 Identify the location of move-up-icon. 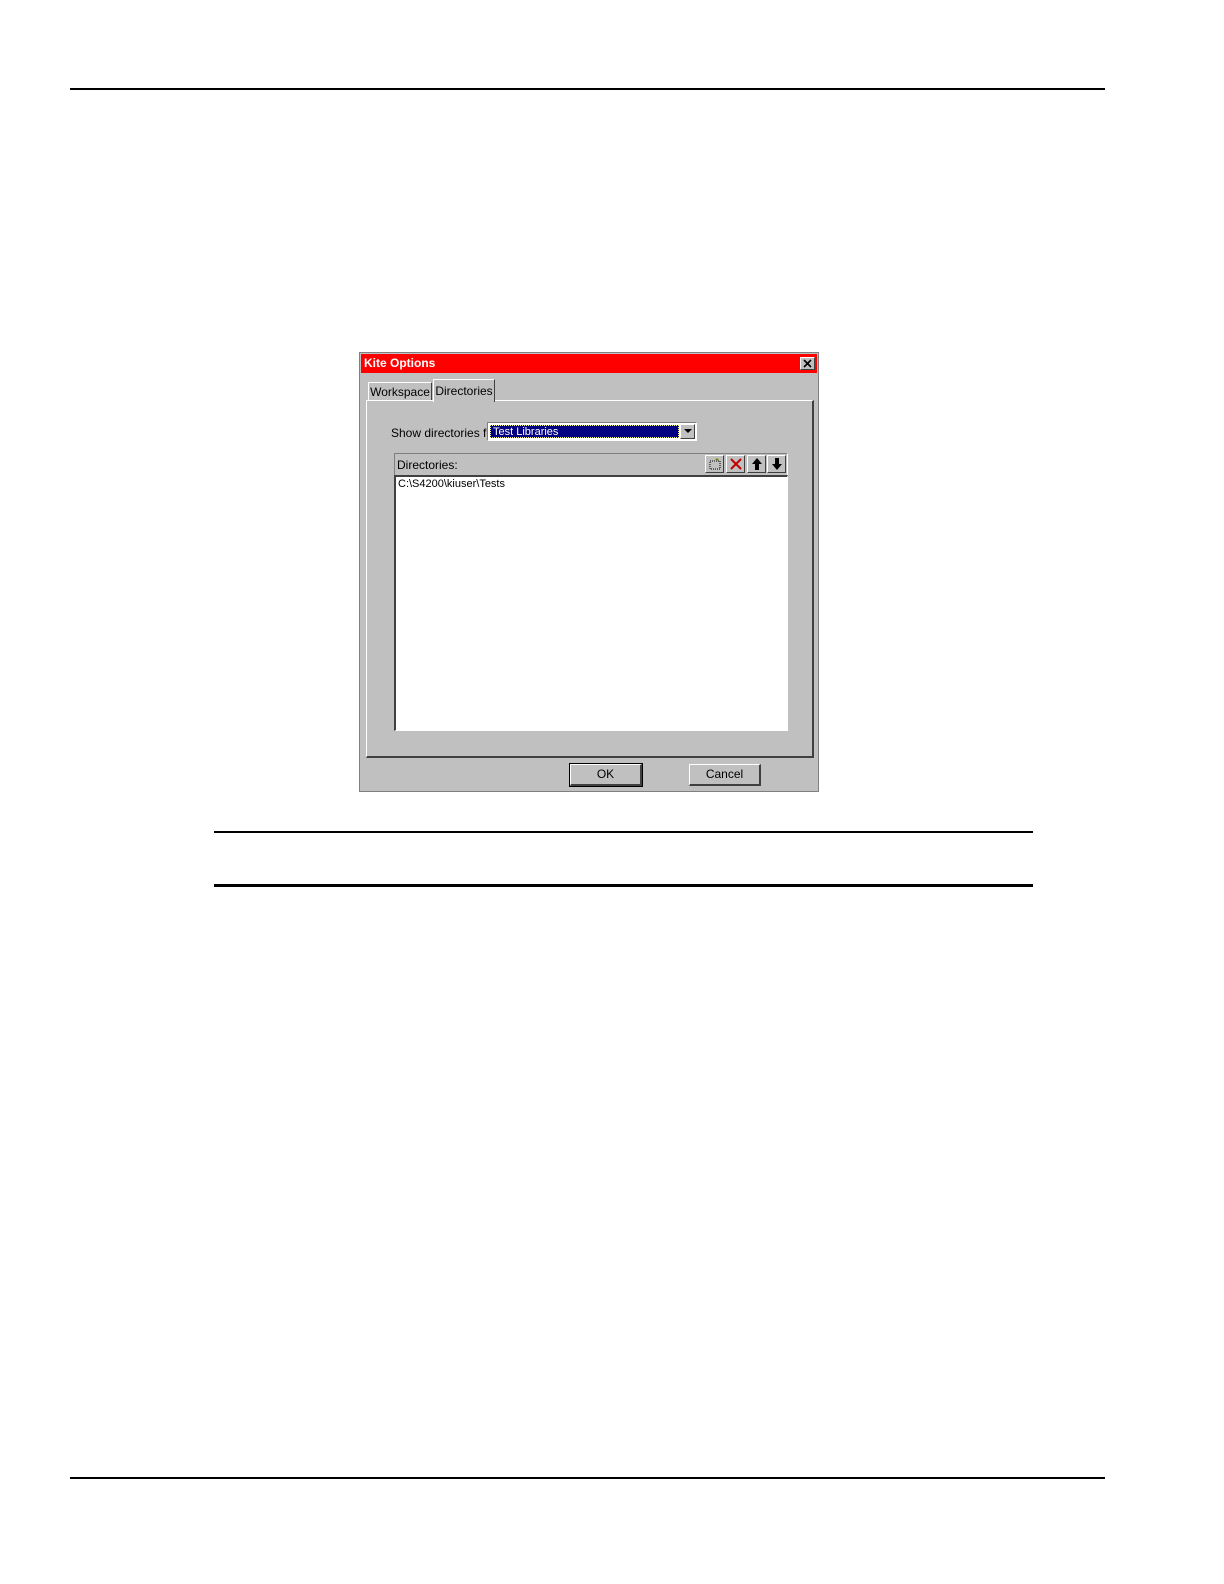
(757, 464).